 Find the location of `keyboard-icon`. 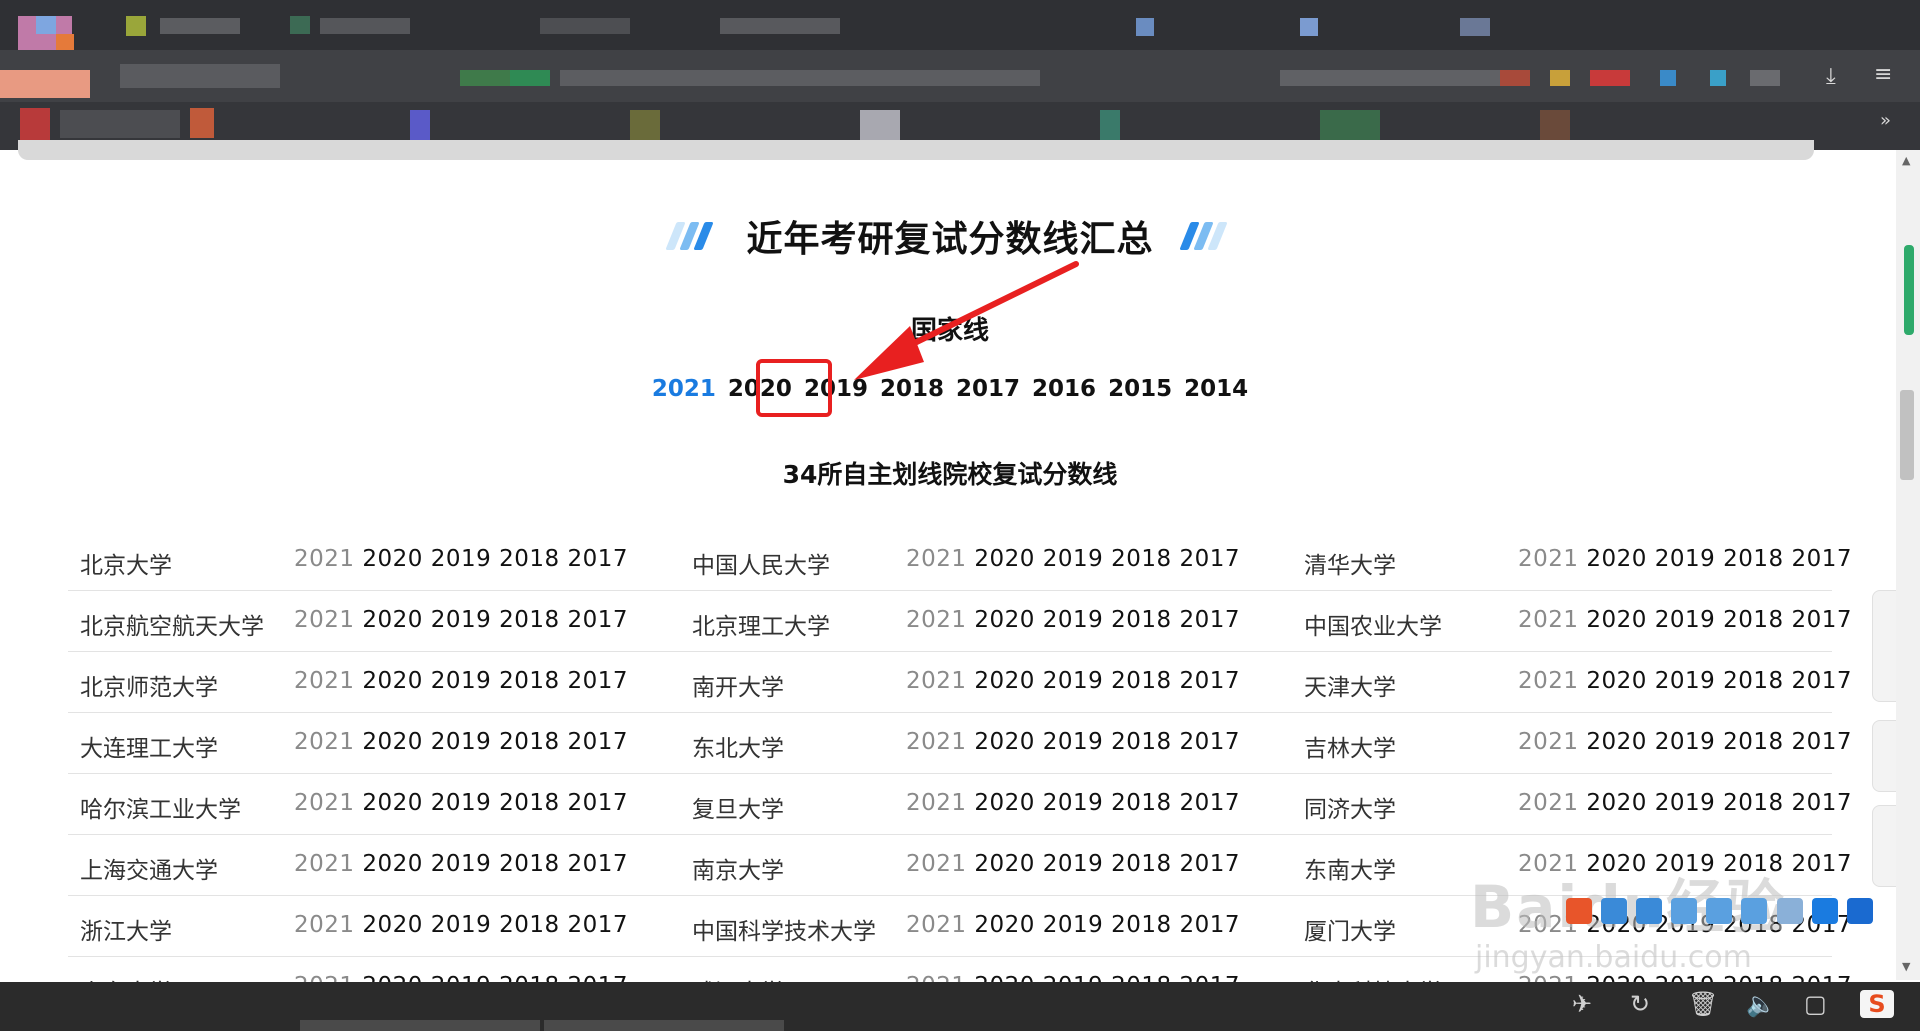

keyboard-icon is located at coordinates (1754, 911).